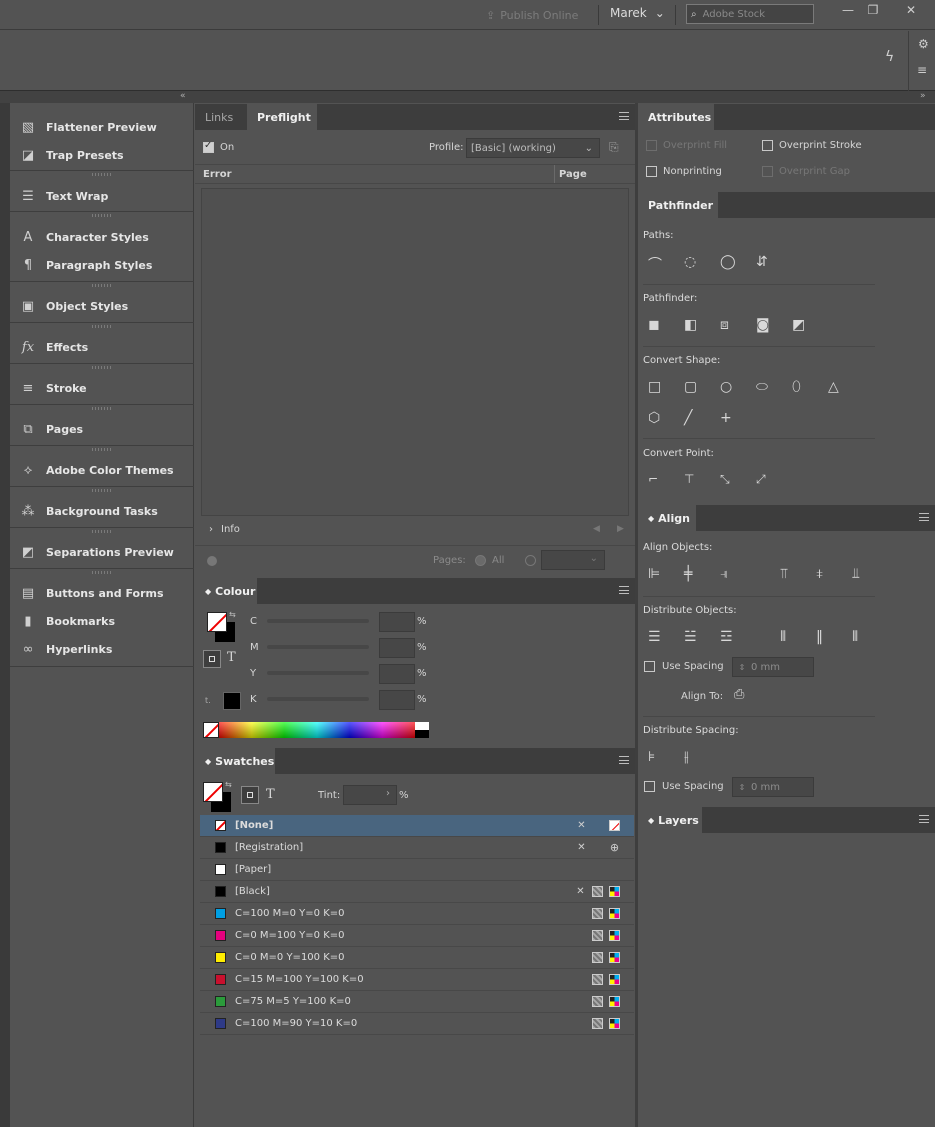  I want to click on last-color-swatch, so click(232, 701).